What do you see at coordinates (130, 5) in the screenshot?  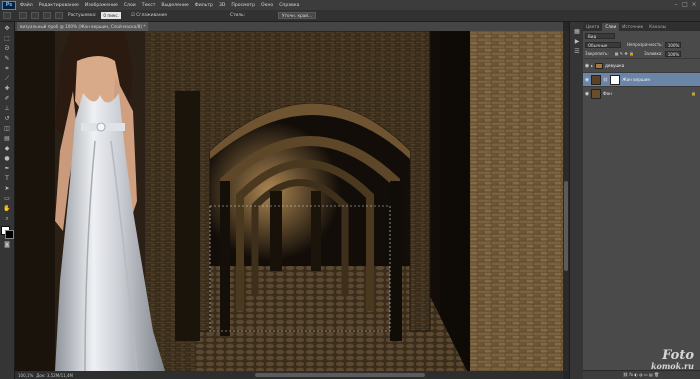 I see `menu-layer: Слои` at bounding box center [130, 5].